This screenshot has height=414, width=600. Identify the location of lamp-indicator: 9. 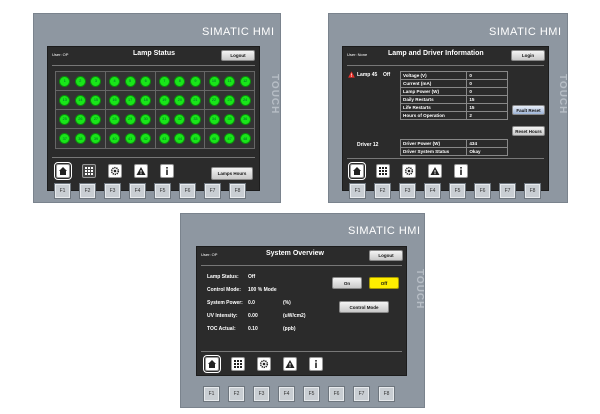
(195, 81).